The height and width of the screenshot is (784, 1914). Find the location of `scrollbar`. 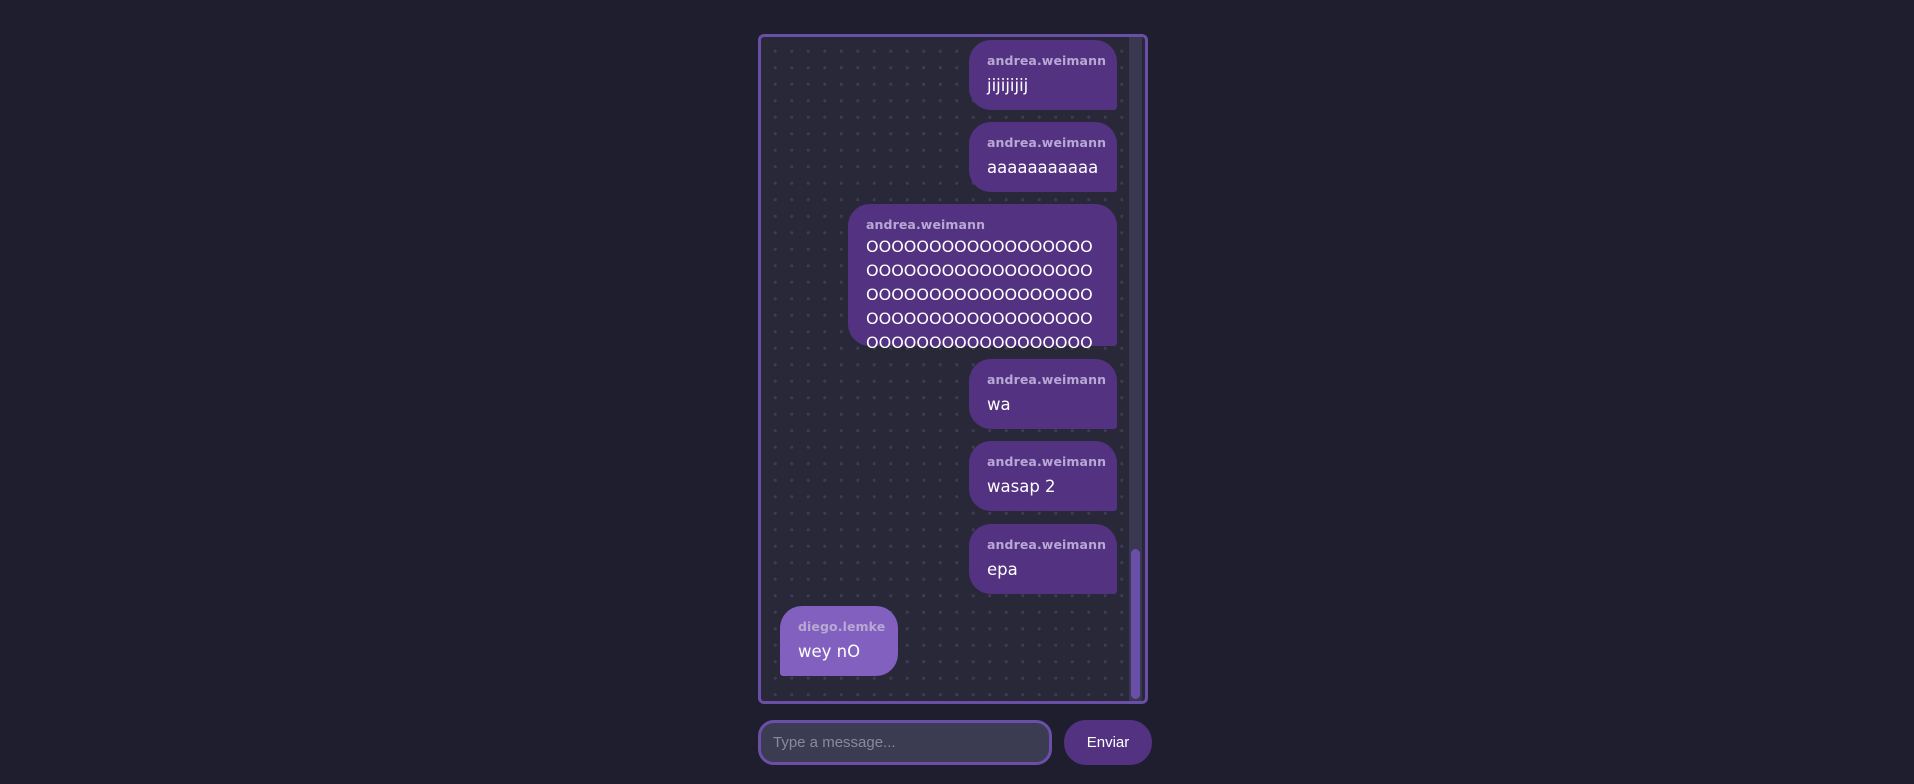

scrollbar is located at coordinates (1135, 369).